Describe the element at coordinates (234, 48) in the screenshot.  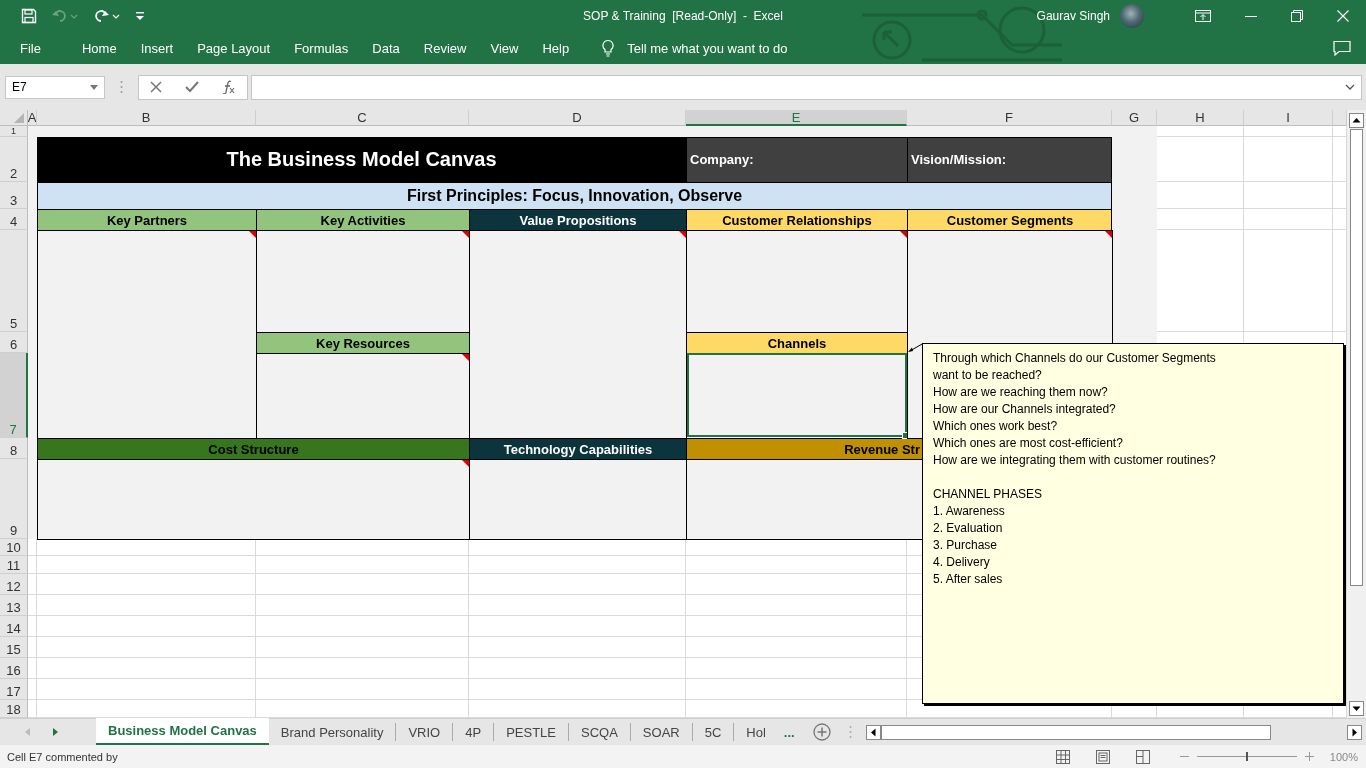
I see `ribbon-tab: Page Layout` at that location.